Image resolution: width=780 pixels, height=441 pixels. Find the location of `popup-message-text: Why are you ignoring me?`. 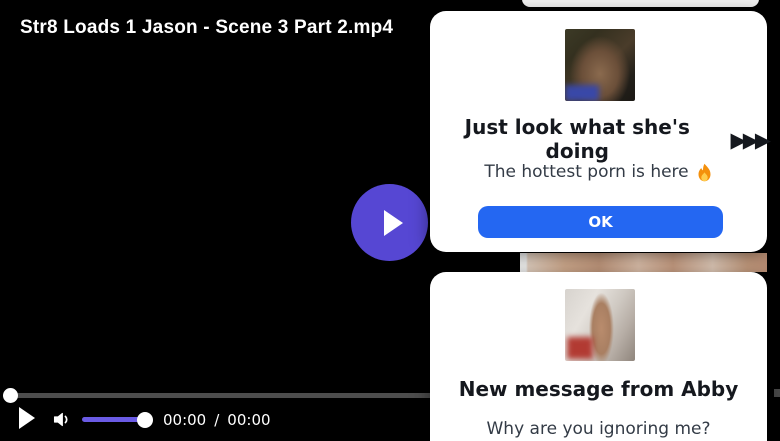

popup-message-text: Why are you ignoring me? is located at coordinates (598, 429).